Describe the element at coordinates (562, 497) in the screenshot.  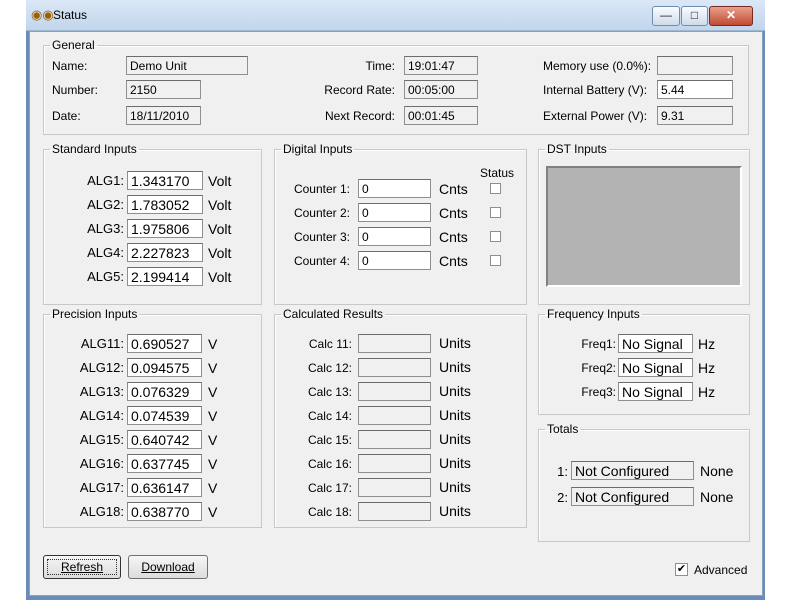
I see `total-label: 2:` at that location.